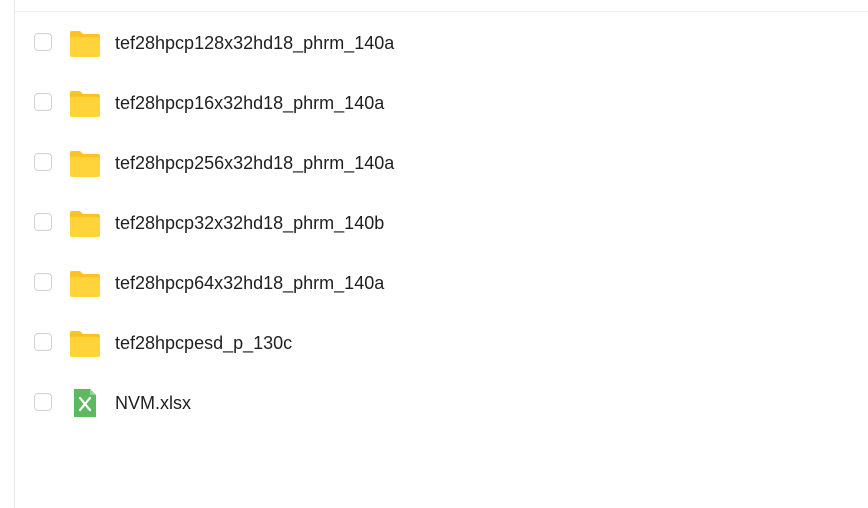  Describe the element at coordinates (203, 343) in the screenshot. I see `file-name: tef28hpcpesd_p_130c` at that location.